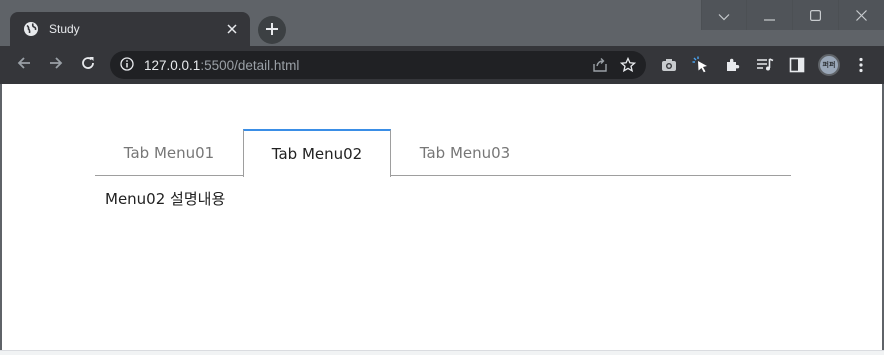  I want to click on maximize-icon, so click(816, 15).